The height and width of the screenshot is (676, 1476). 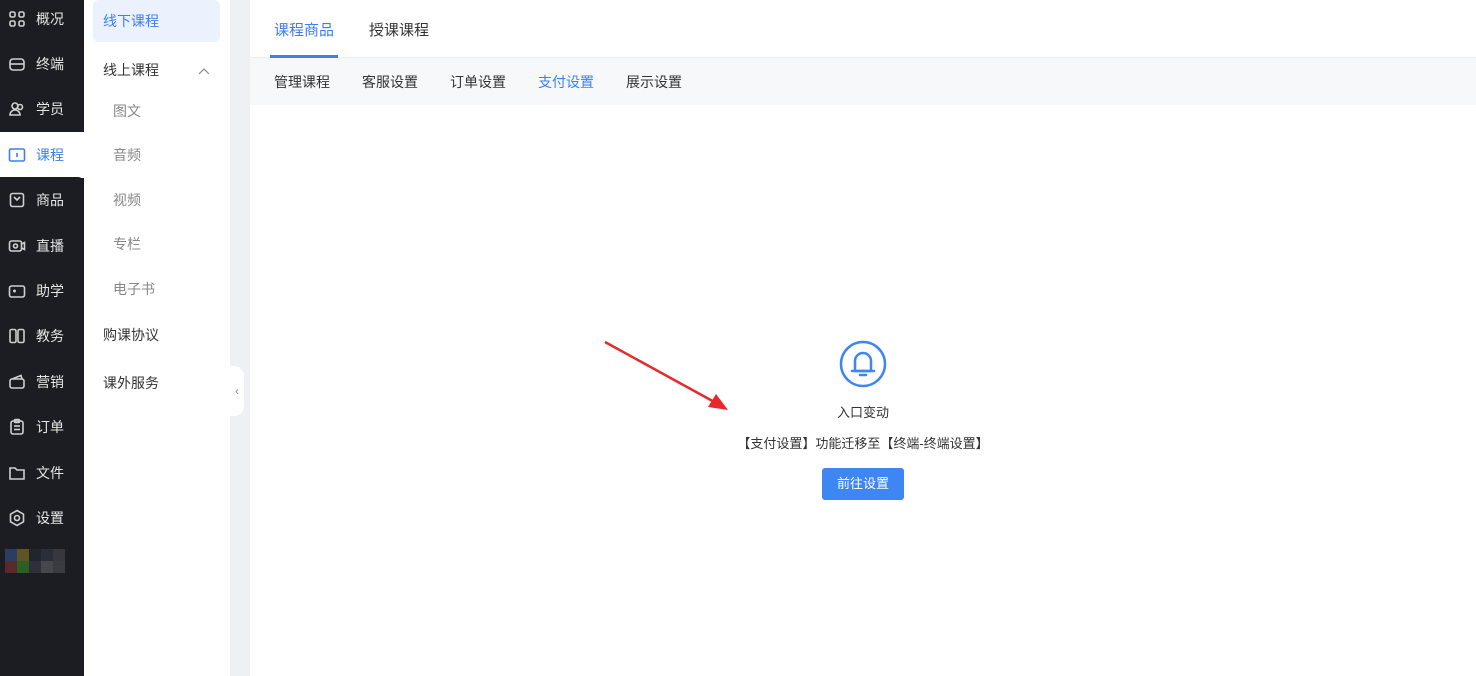 I want to click on nav-item-users: 学员, so click(x=42, y=109).